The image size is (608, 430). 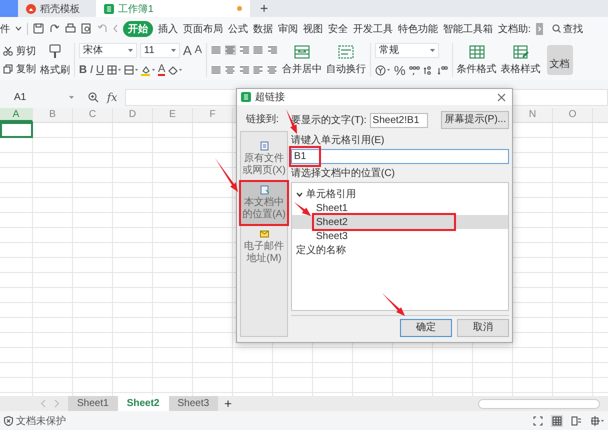 I want to click on document-tab: 工作簿1, so click(x=173, y=8).